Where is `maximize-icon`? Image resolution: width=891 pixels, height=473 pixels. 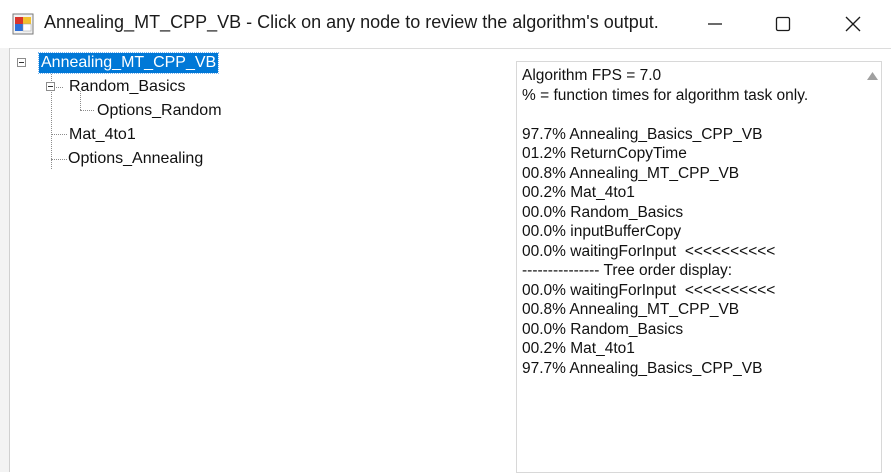
maximize-icon is located at coordinates (783, 24).